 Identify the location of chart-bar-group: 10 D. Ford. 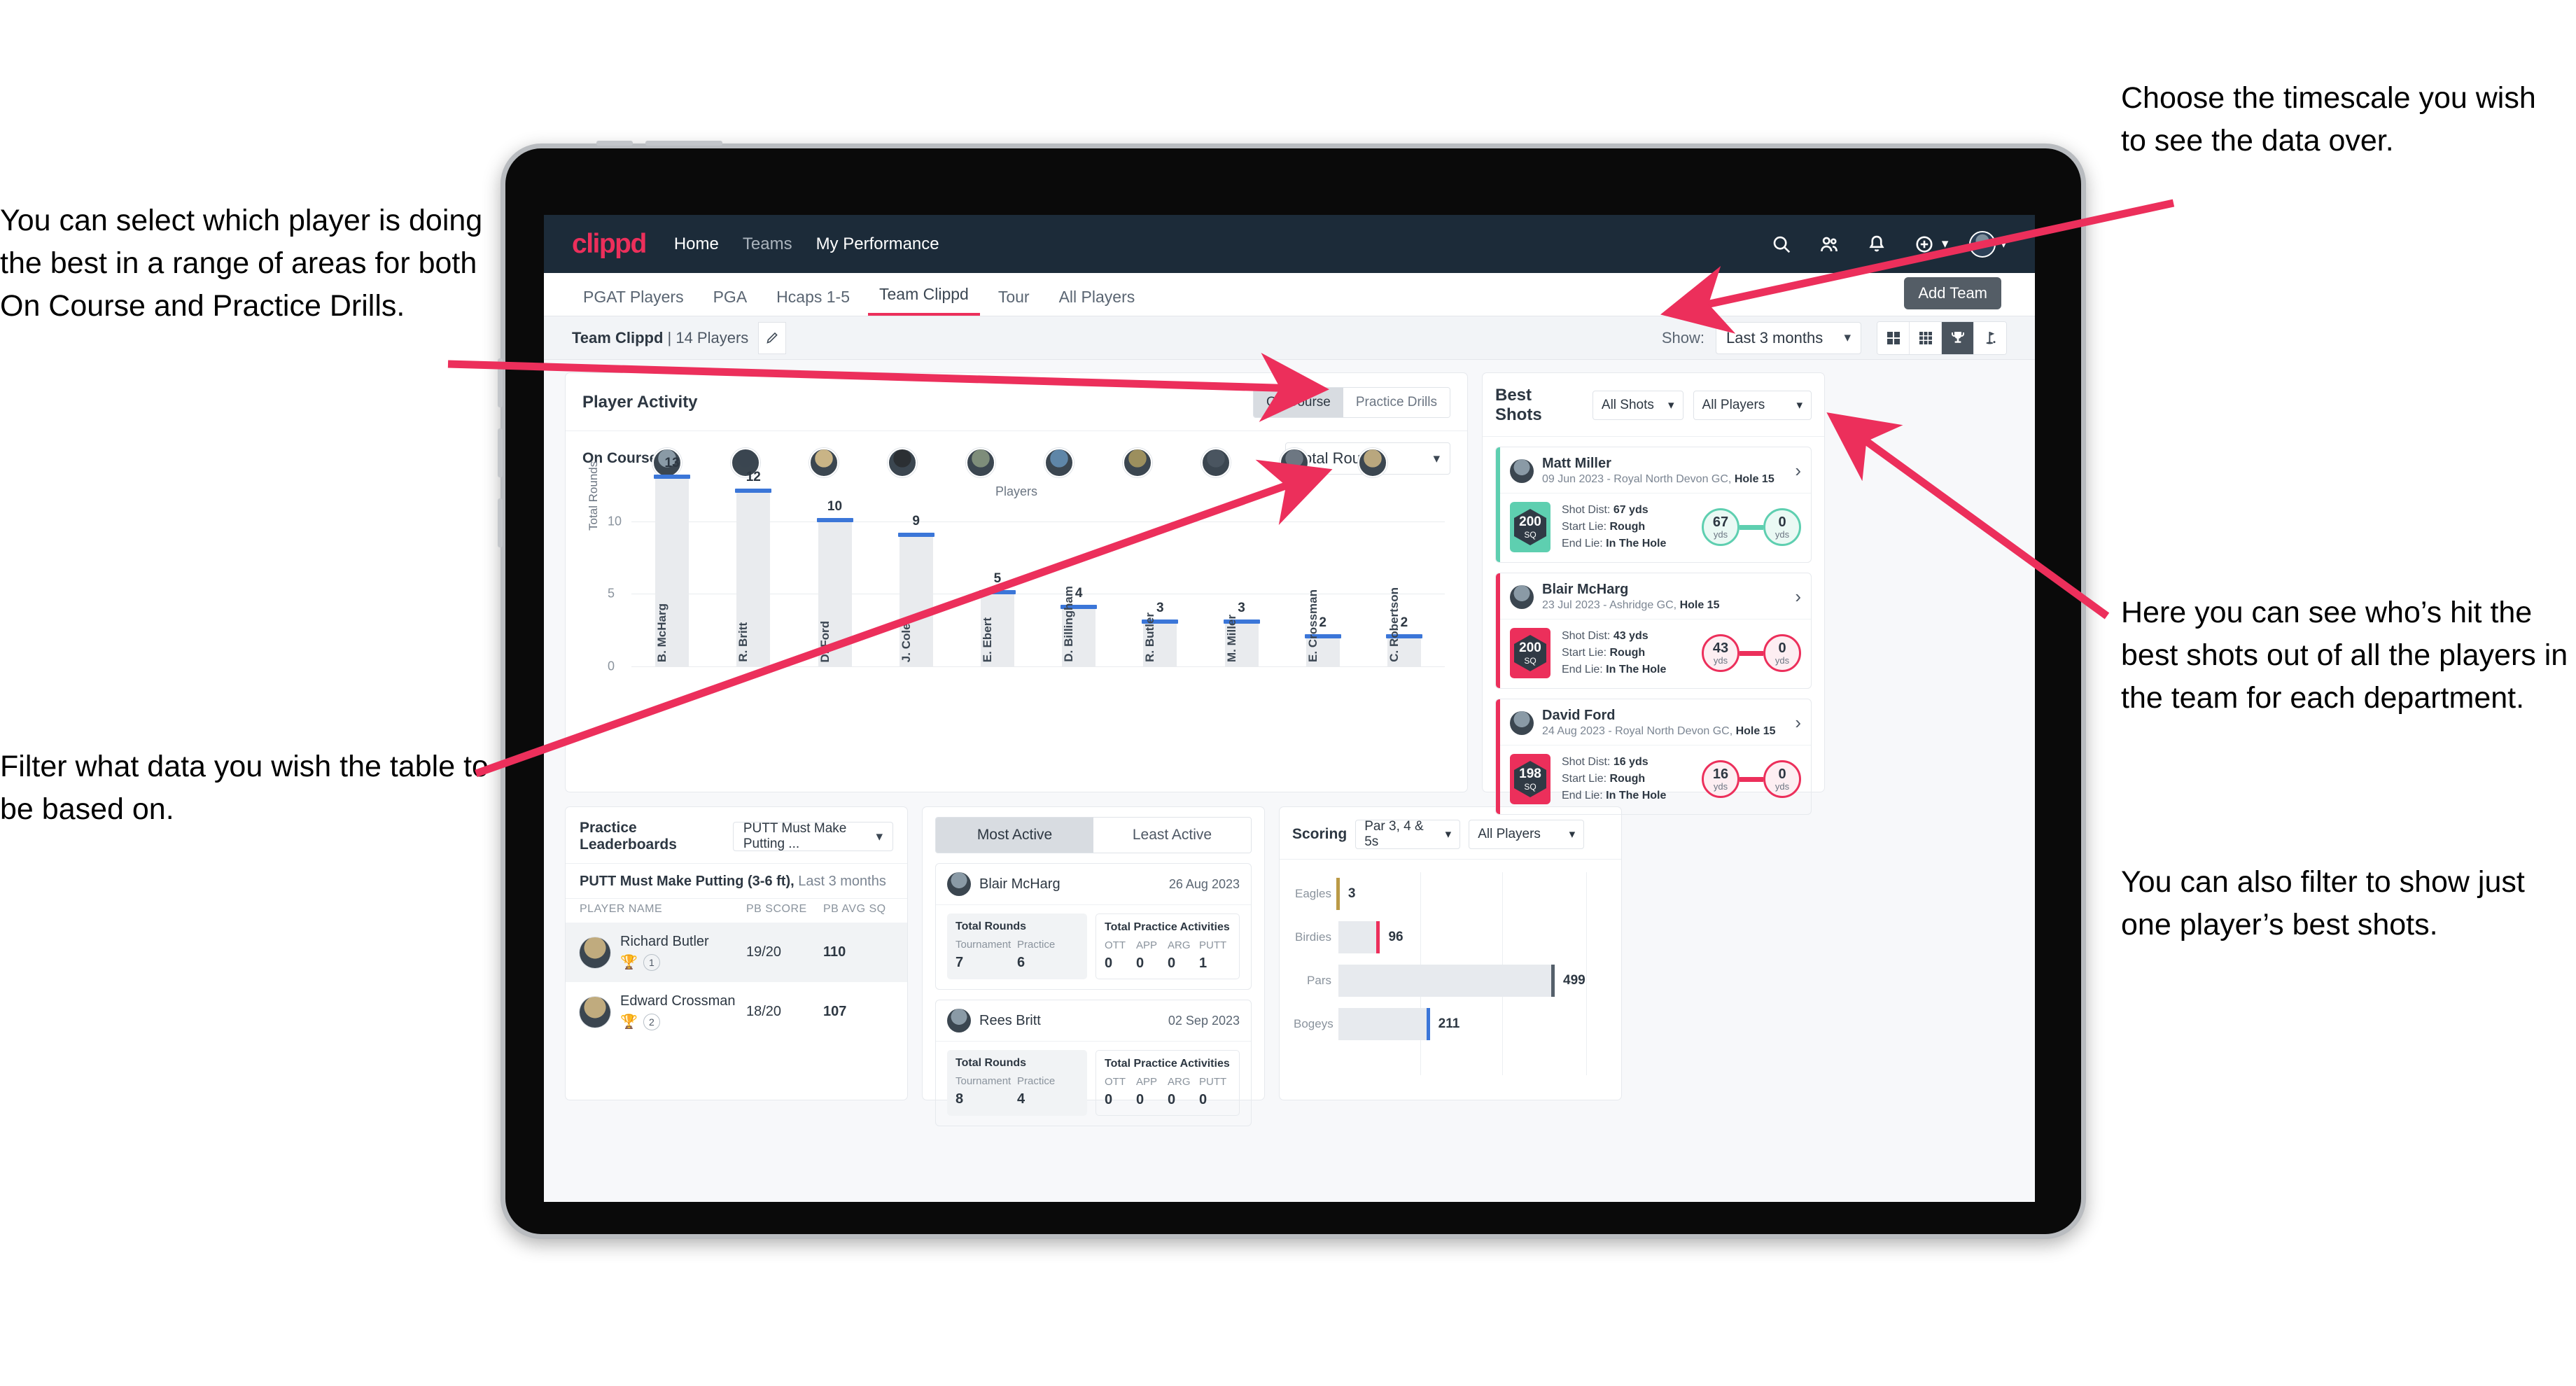
(834, 564).